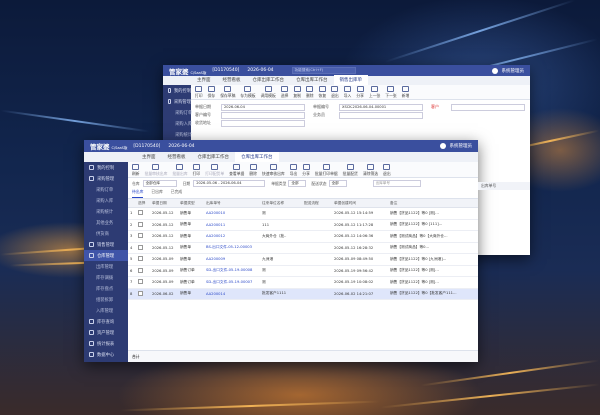  Describe the element at coordinates (293, 170) in the screenshot. I see `export-button: 导出` at that location.